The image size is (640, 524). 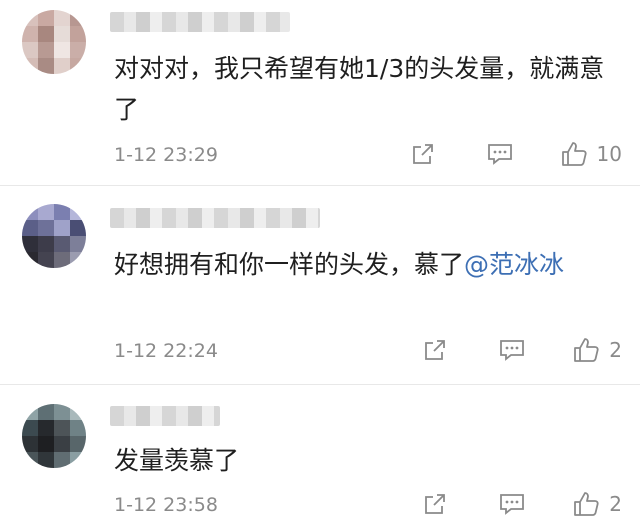 I want to click on comment-text: 对对对，我只希望有她1/3的头发量，就满意了, so click(x=364, y=89).